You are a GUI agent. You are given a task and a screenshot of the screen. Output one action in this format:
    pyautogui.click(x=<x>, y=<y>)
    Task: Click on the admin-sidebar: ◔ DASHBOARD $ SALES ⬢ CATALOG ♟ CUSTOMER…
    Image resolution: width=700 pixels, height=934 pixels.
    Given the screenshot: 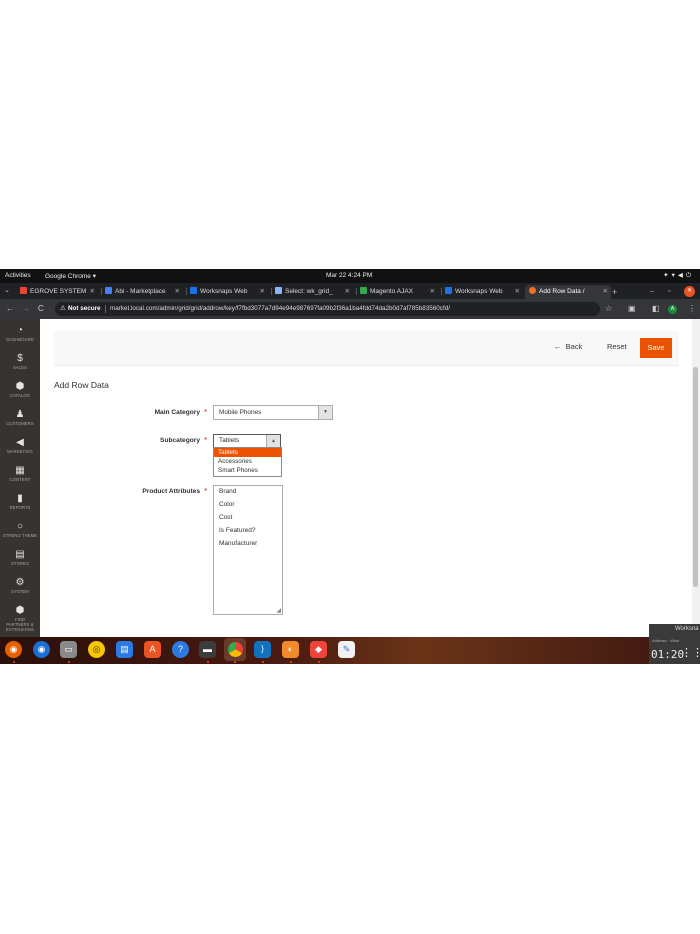 What is the action you would take?
    pyautogui.click(x=20, y=478)
    